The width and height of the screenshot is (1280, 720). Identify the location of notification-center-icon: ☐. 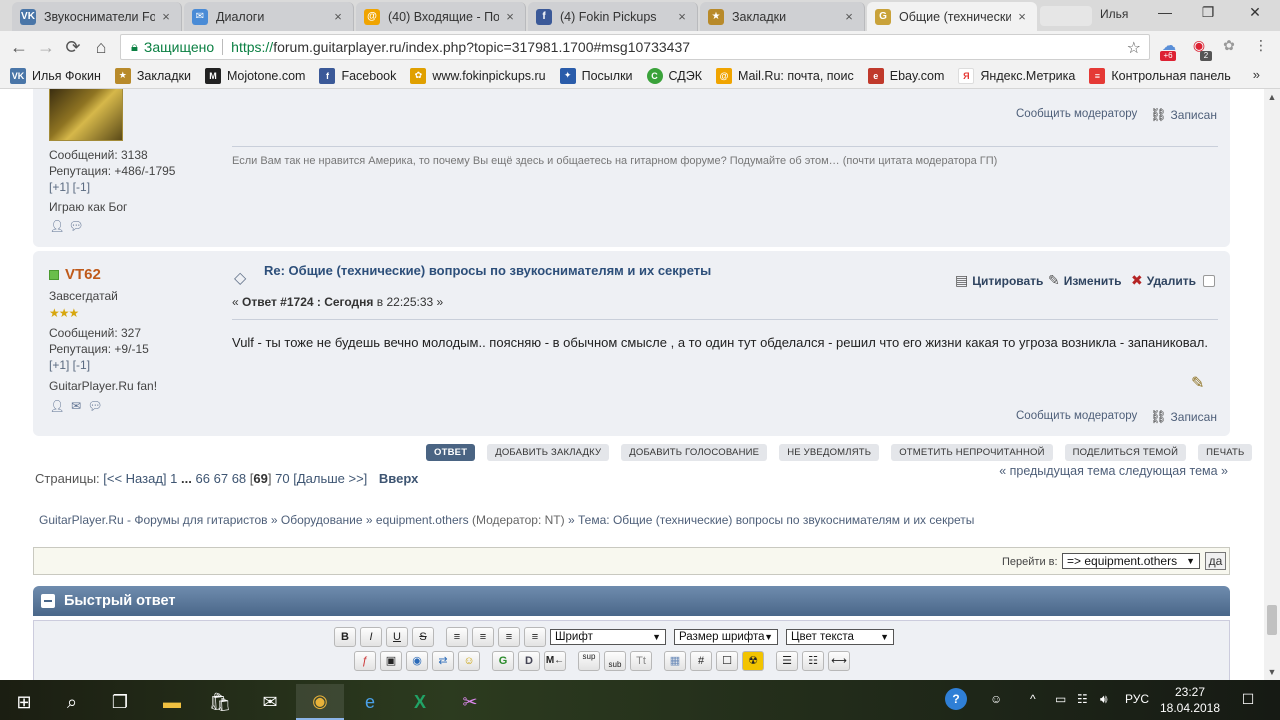
(1248, 700).